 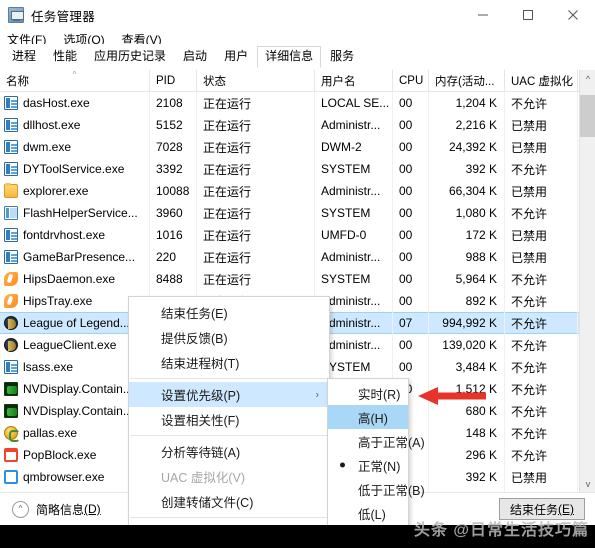 What do you see at coordinates (376, 489) in the screenshot?
I see `priority-menu-item: 低于正常(B)` at bounding box center [376, 489].